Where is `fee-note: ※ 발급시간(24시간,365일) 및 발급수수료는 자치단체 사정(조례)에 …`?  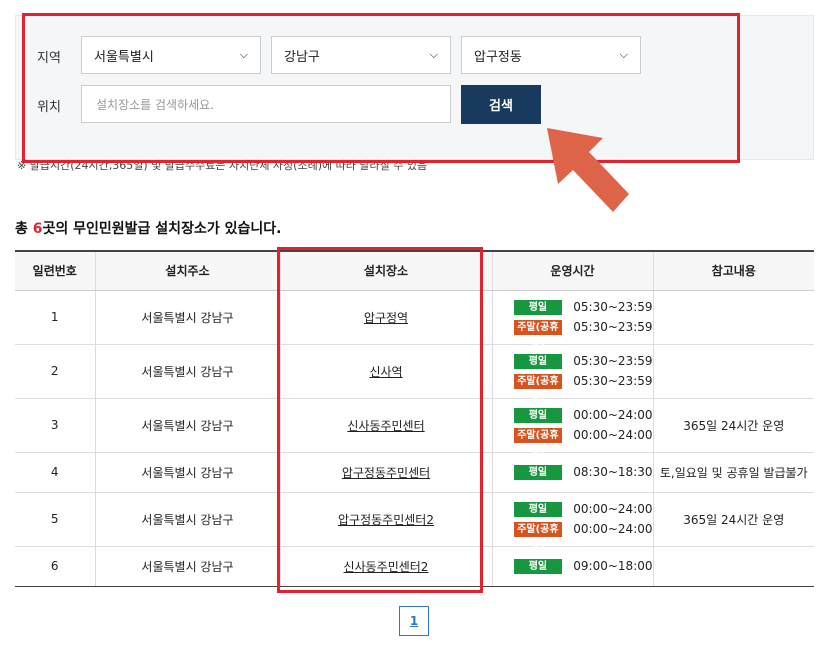
fee-note: ※ 발급시간(24시간,365일) 및 발급수수료는 자치단체 사정(조례)에 … is located at coordinates (222, 165).